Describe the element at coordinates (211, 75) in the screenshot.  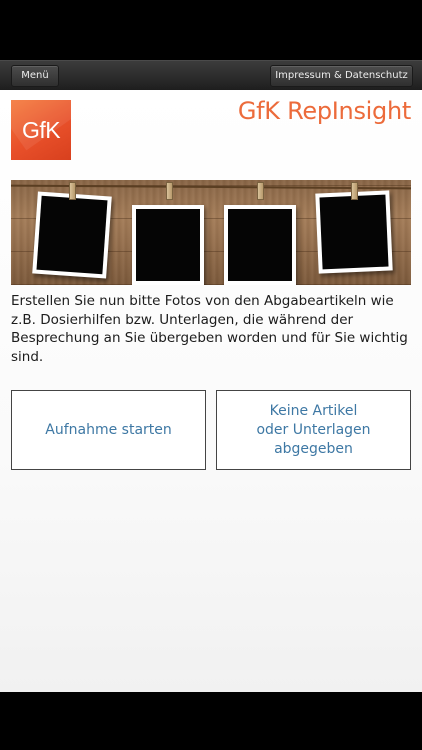
I see `top-nav-bar: Menü Impressum & Datenschutz` at that location.